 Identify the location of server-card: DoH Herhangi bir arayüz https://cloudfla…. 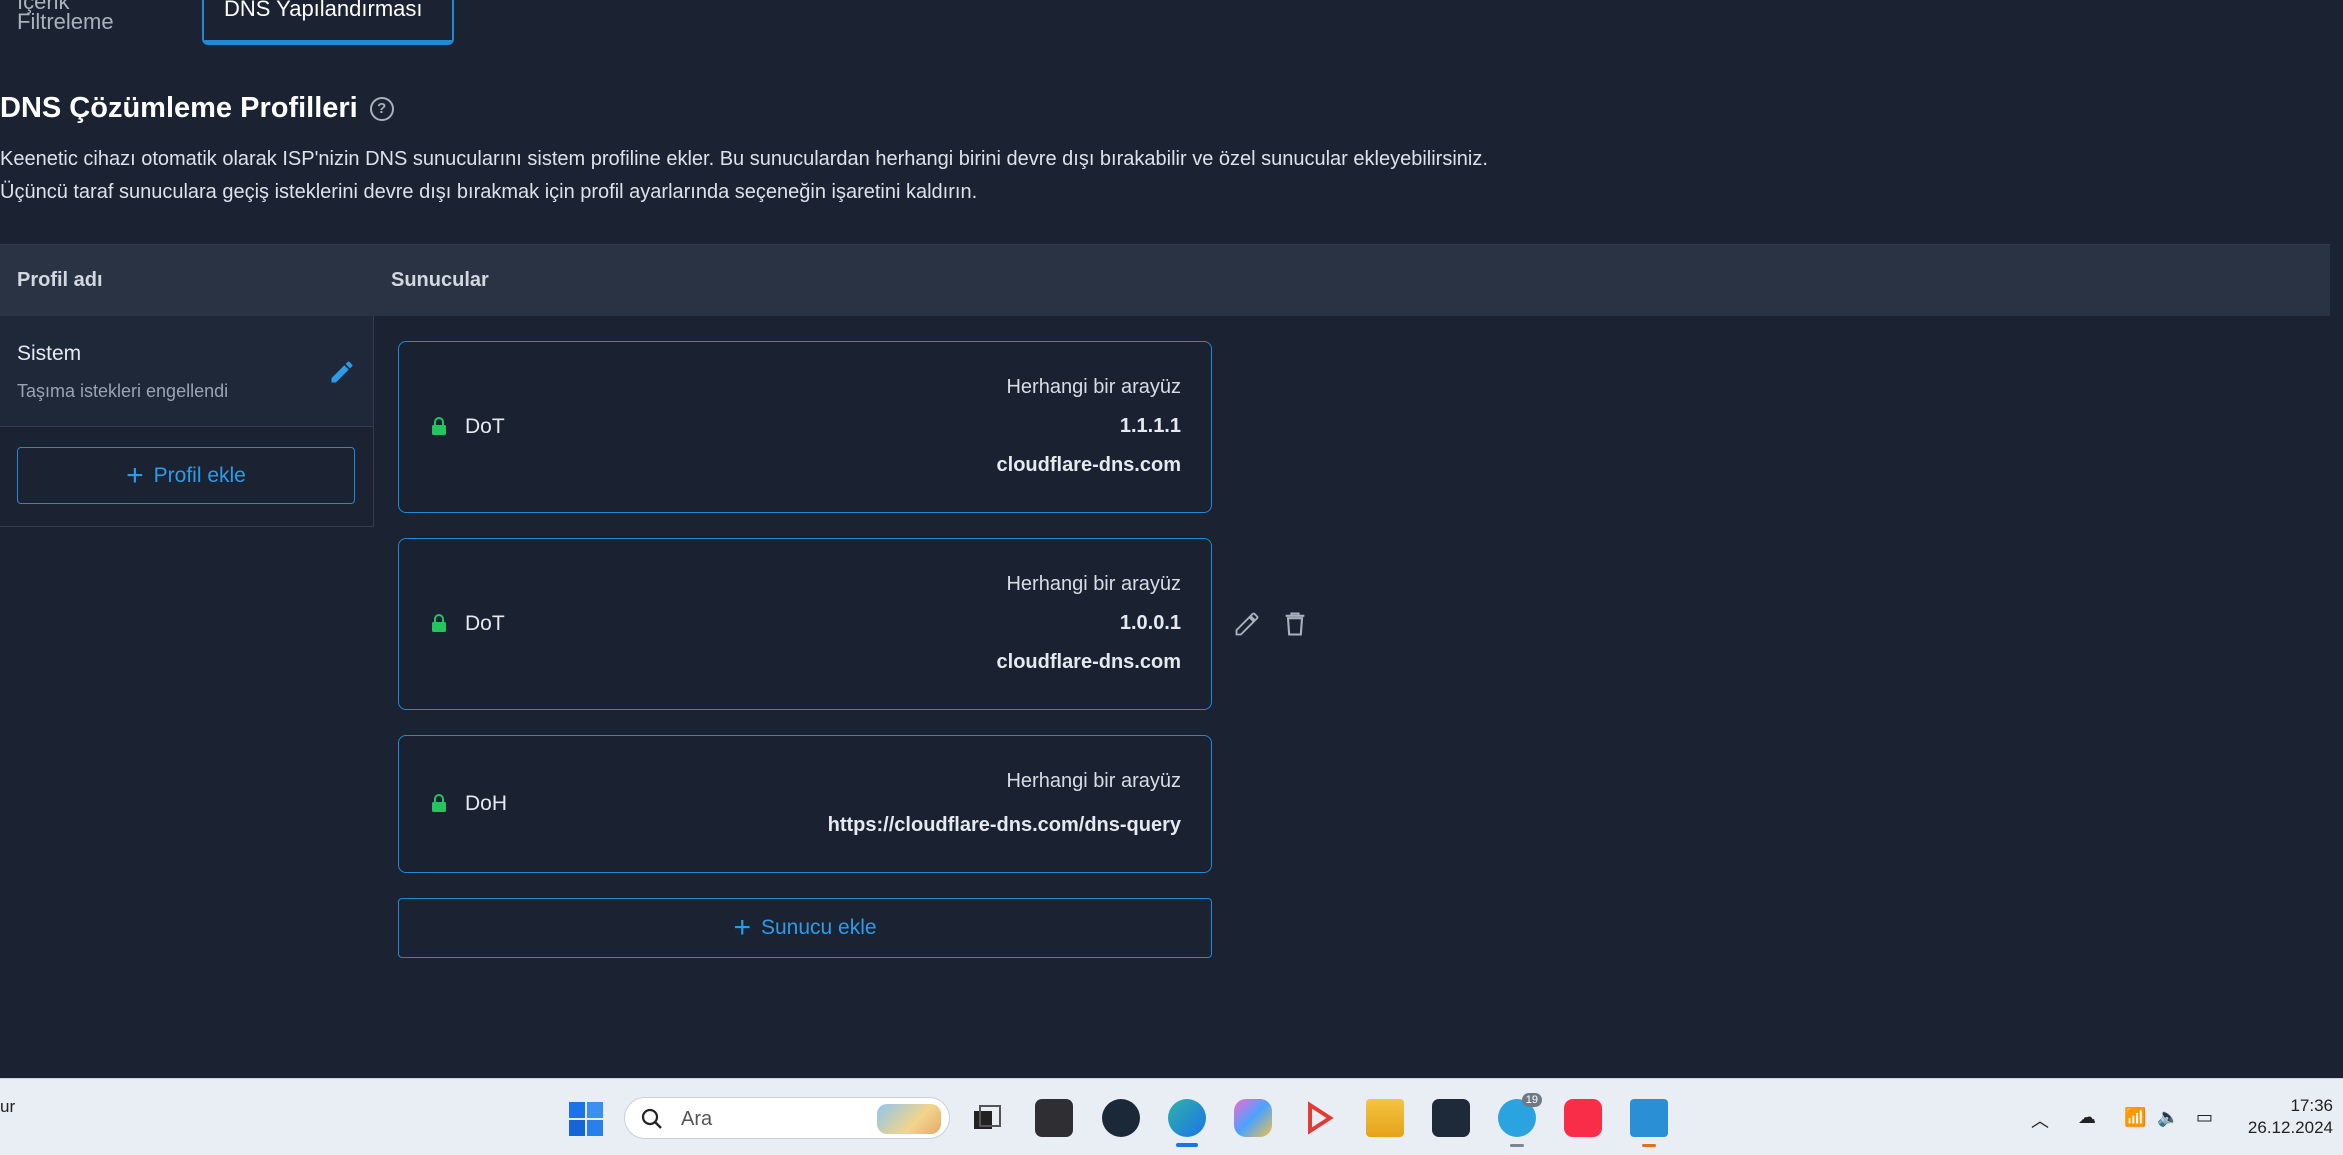
(805, 804).